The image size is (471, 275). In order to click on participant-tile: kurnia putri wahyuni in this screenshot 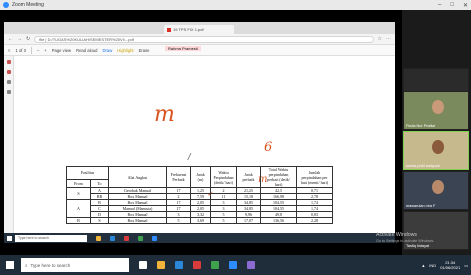, I will do `click(436, 150)`.